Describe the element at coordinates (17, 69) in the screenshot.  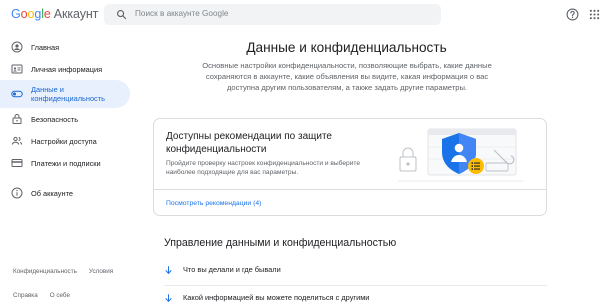
I see `id-card-icon` at that location.